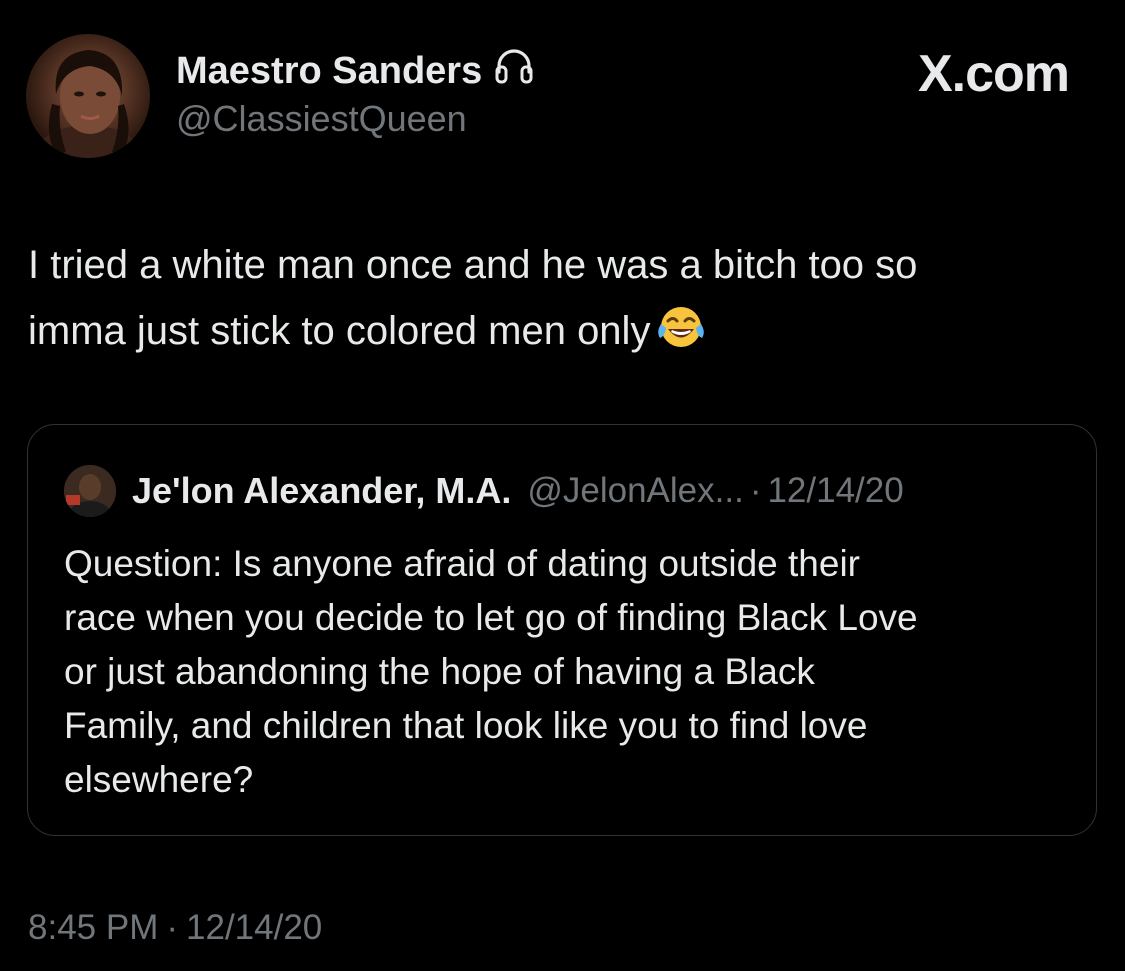  What do you see at coordinates (835, 491) in the screenshot?
I see `quoted-tweet-date: 12/14/20` at bounding box center [835, 491].